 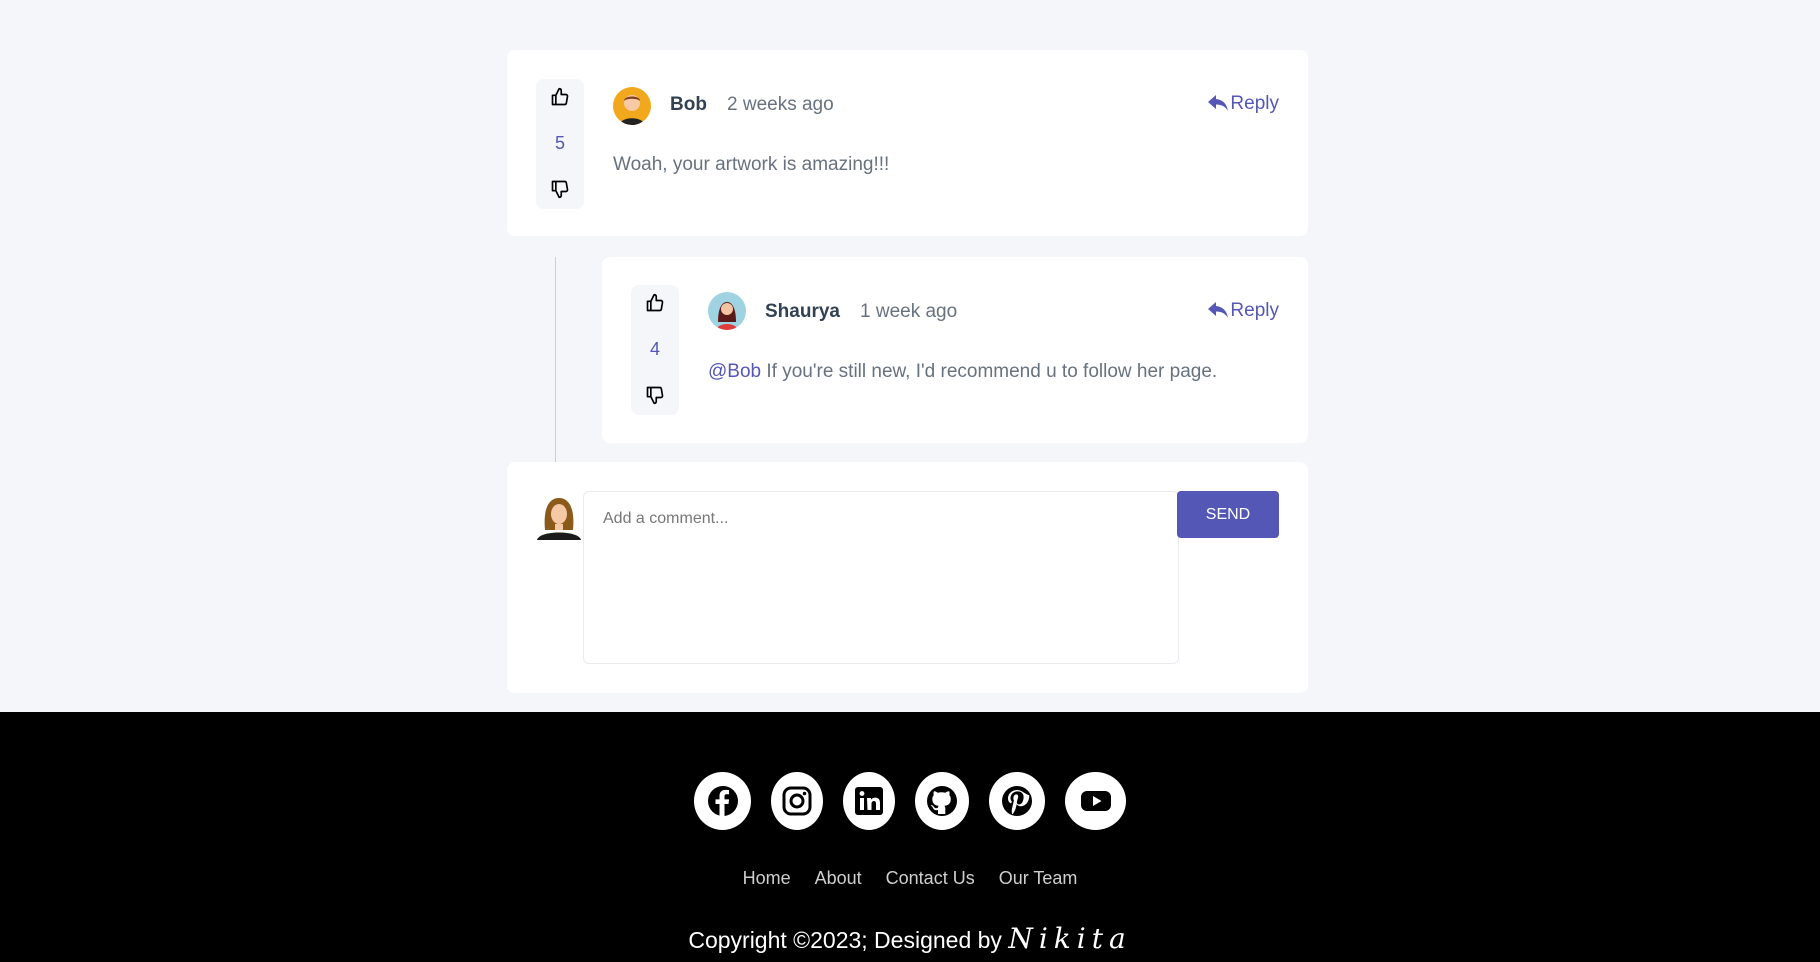 What do you see at coordinates (802, 311) in the screenshot?
I see `reply-author: Shaurya` at bounding box center [802, 311].